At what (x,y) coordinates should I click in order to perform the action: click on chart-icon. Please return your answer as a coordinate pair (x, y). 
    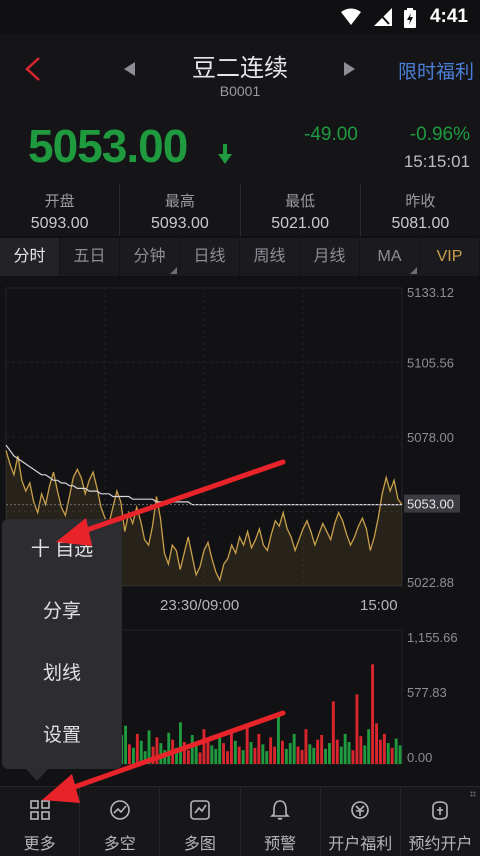
    Looking at the image, I should click on (200, 810).